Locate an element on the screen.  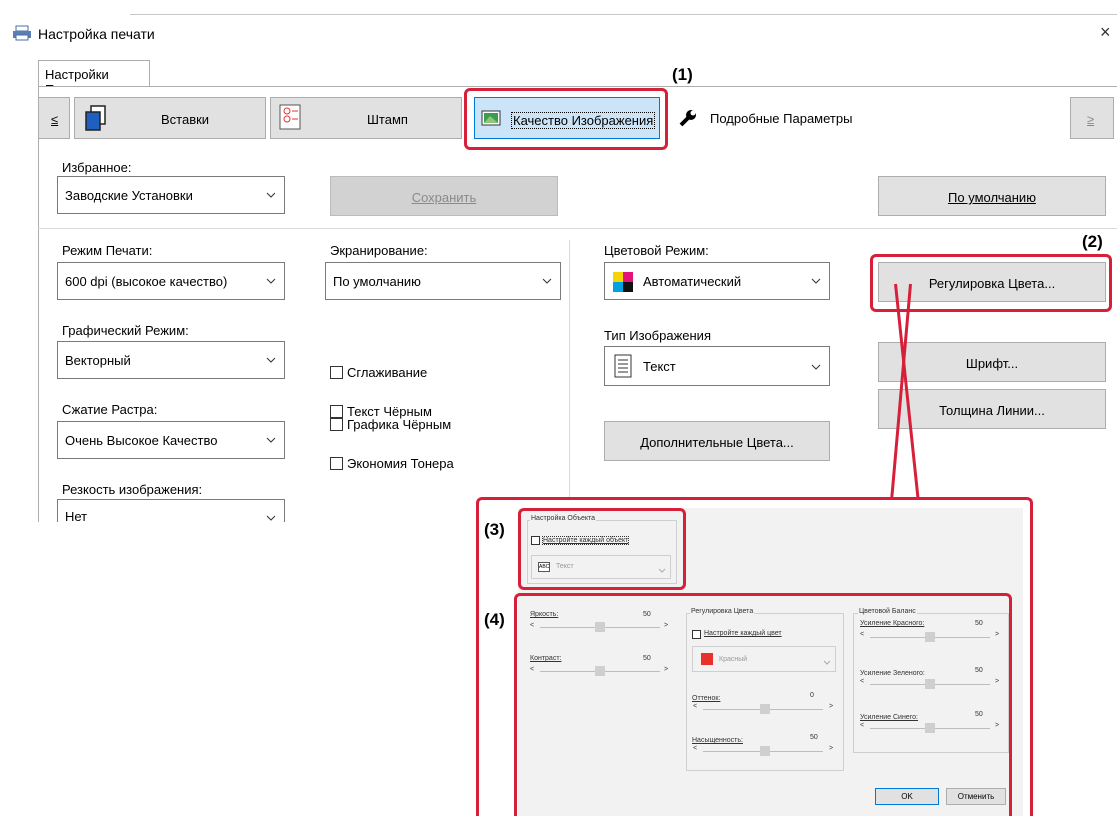
sharpness-value: Нет is located at coordinates (76, 515).